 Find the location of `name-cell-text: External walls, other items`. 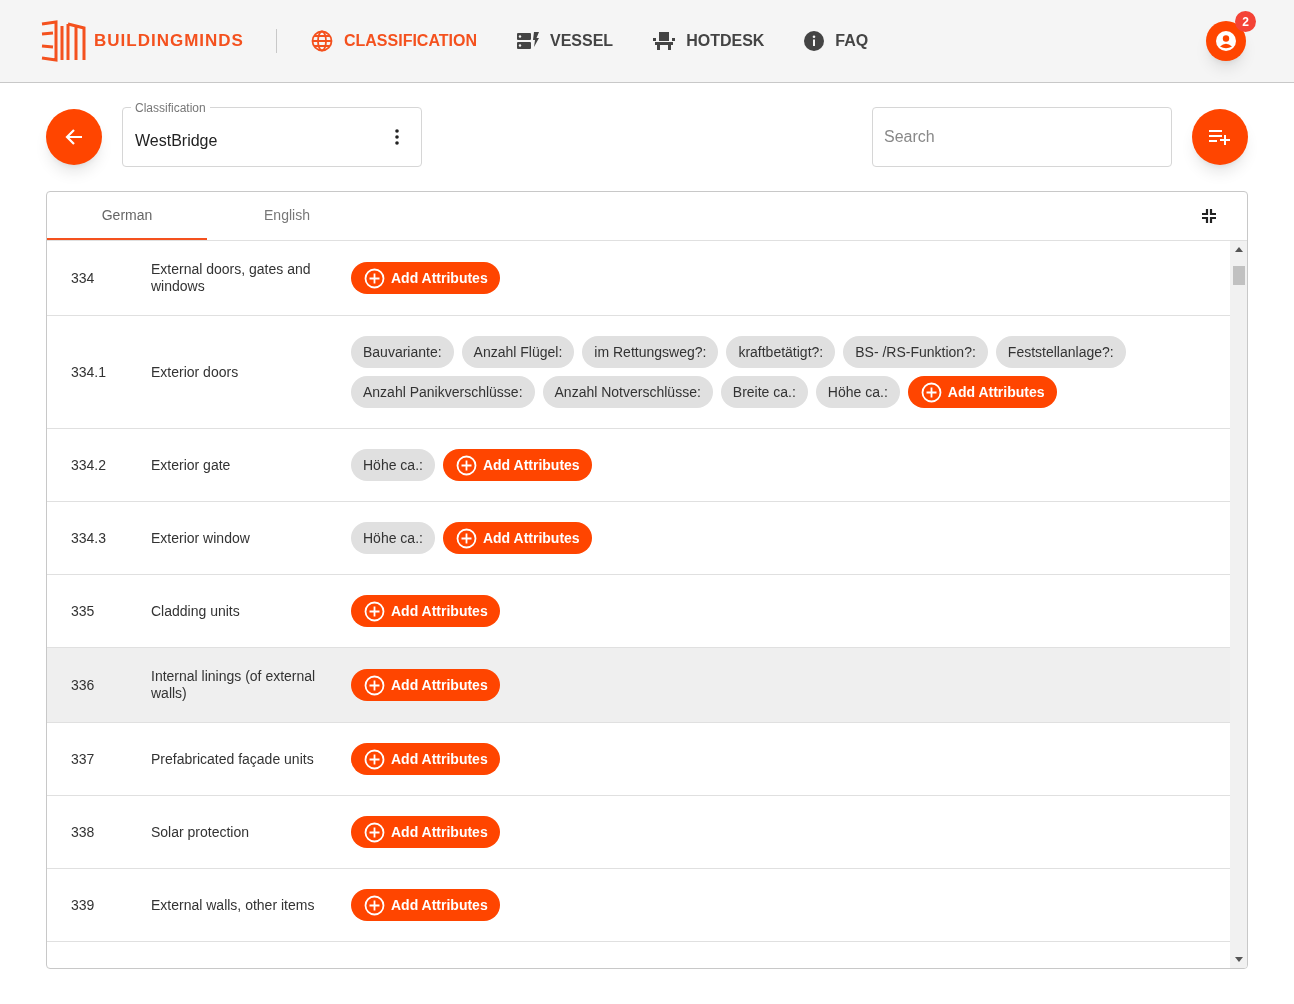

name-cell-text: External walls, other items is located at coordinates (233, 905).